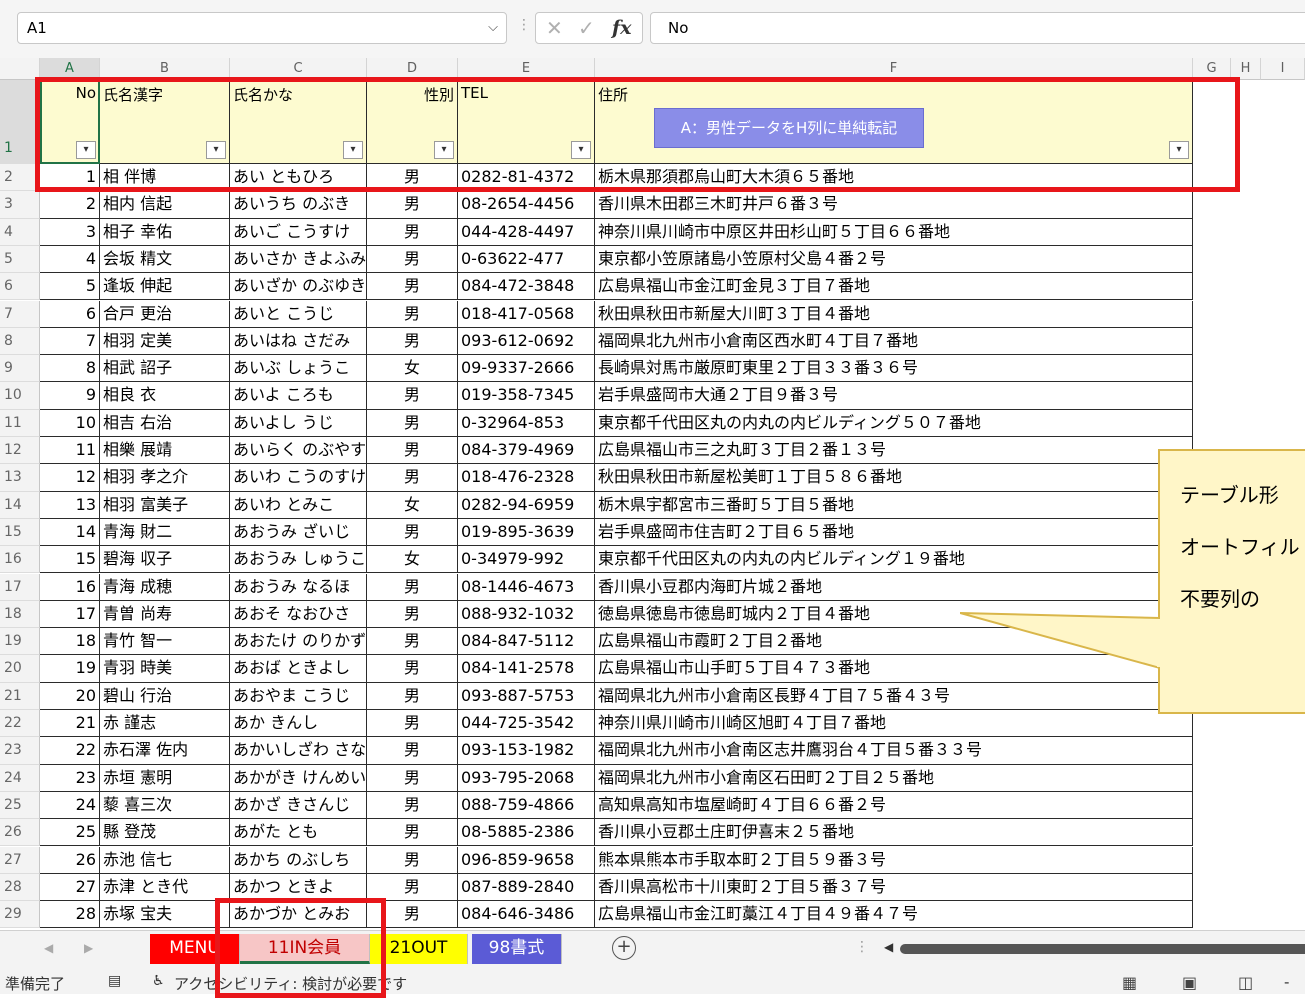 The height and width of the screenshot is (998, 1305). What do you see at coordinates (1102, 949) in the screenshot?
I see `horizontal-scrollbar` at bounding box center [1102, 949].